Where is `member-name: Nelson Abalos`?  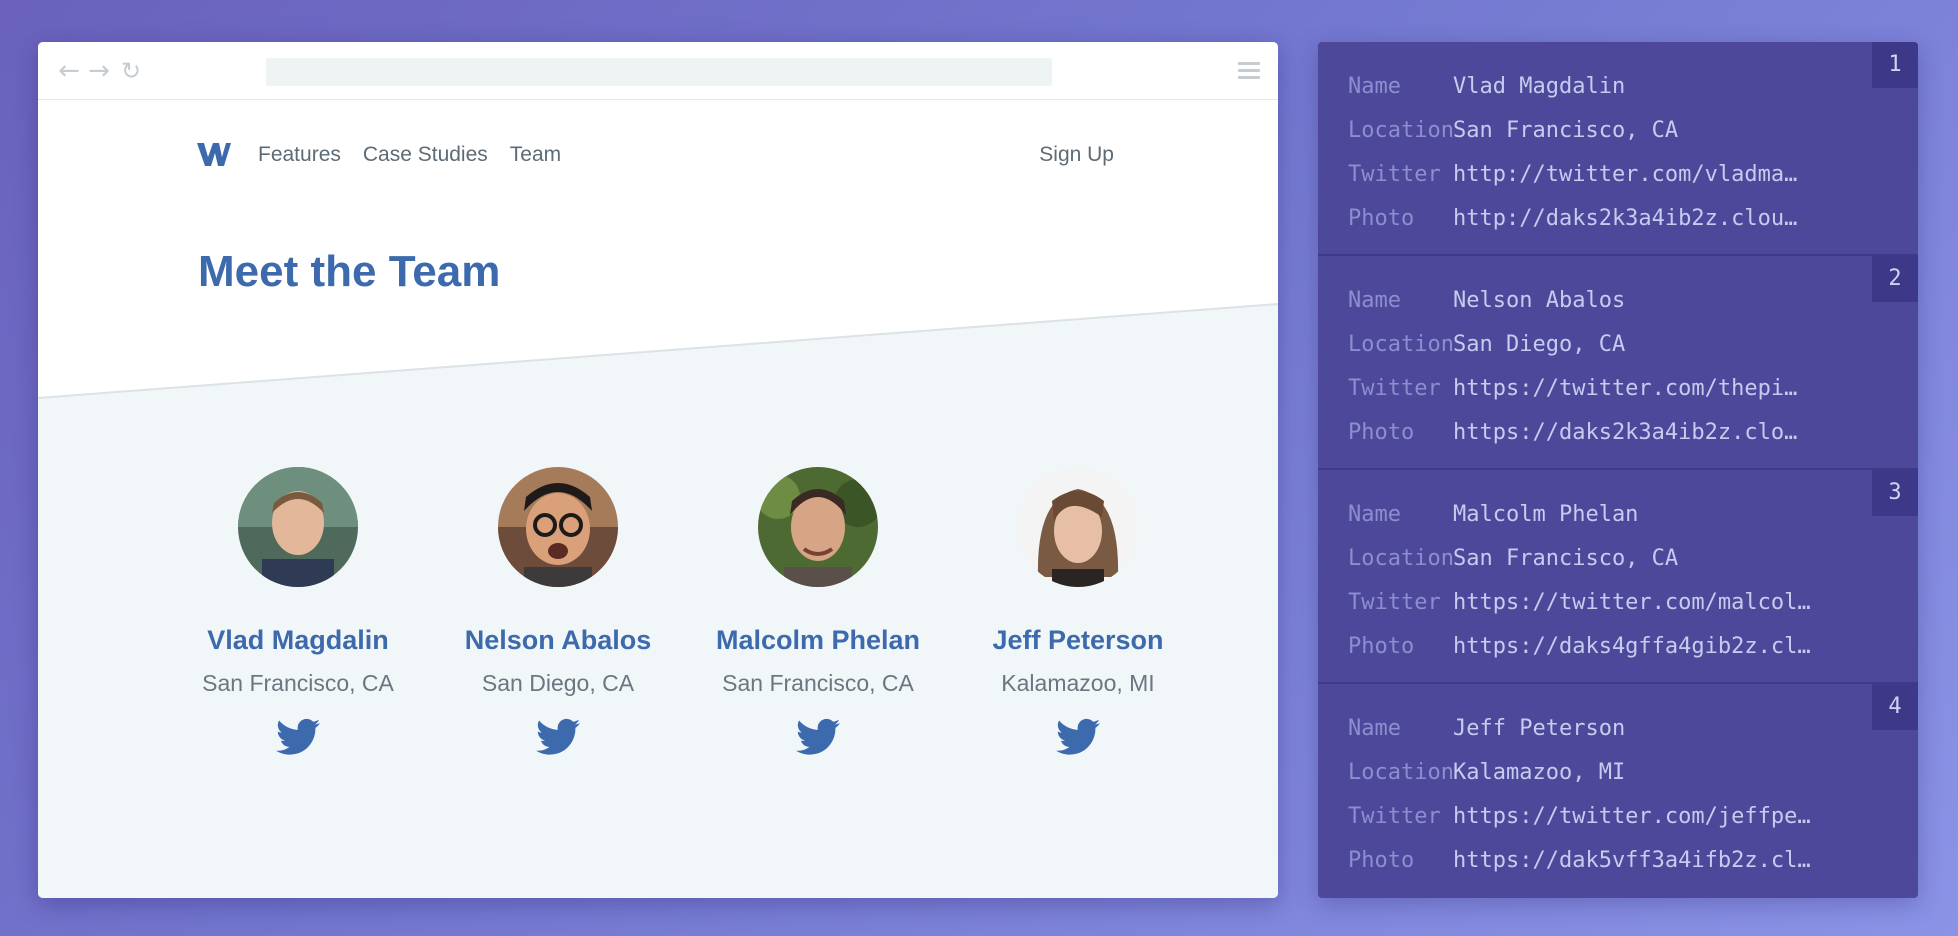
member-name: Nelson Abalos is located at coordinates (558, 640).